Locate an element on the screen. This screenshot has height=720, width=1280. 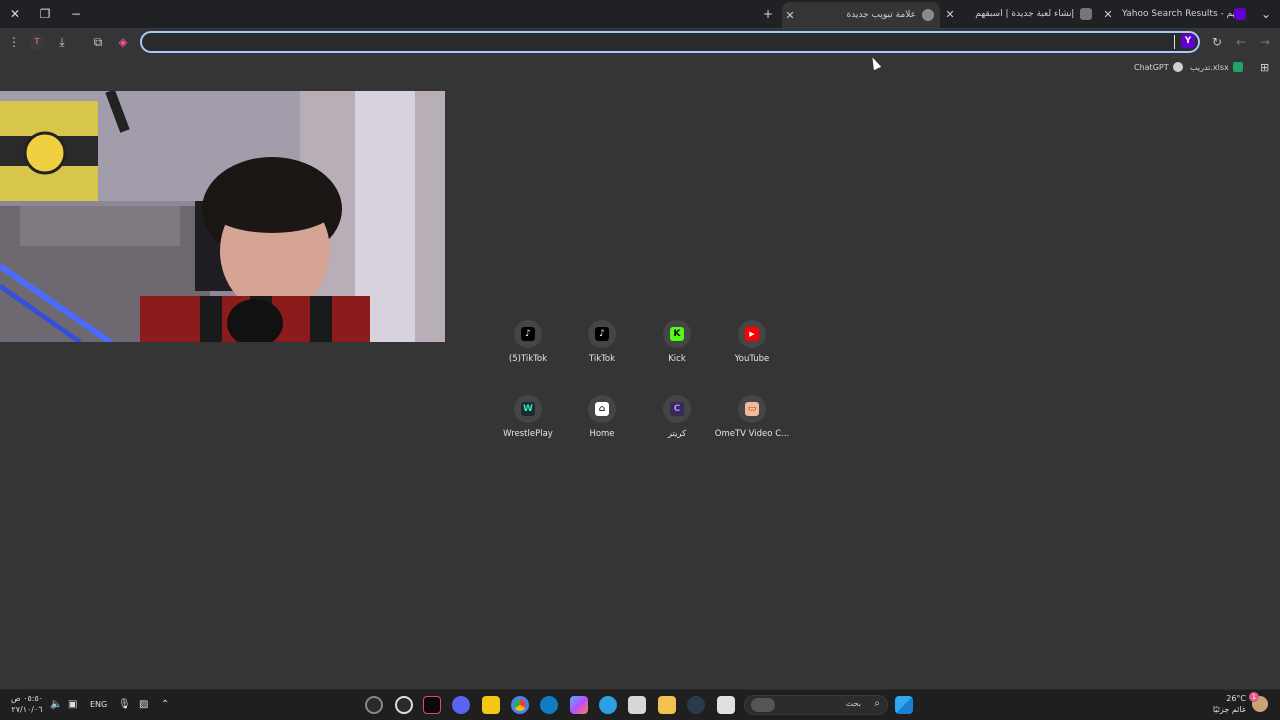
tab-title: Yahoo Search Results - اسبقهم is located at coordinates (1178, 14).